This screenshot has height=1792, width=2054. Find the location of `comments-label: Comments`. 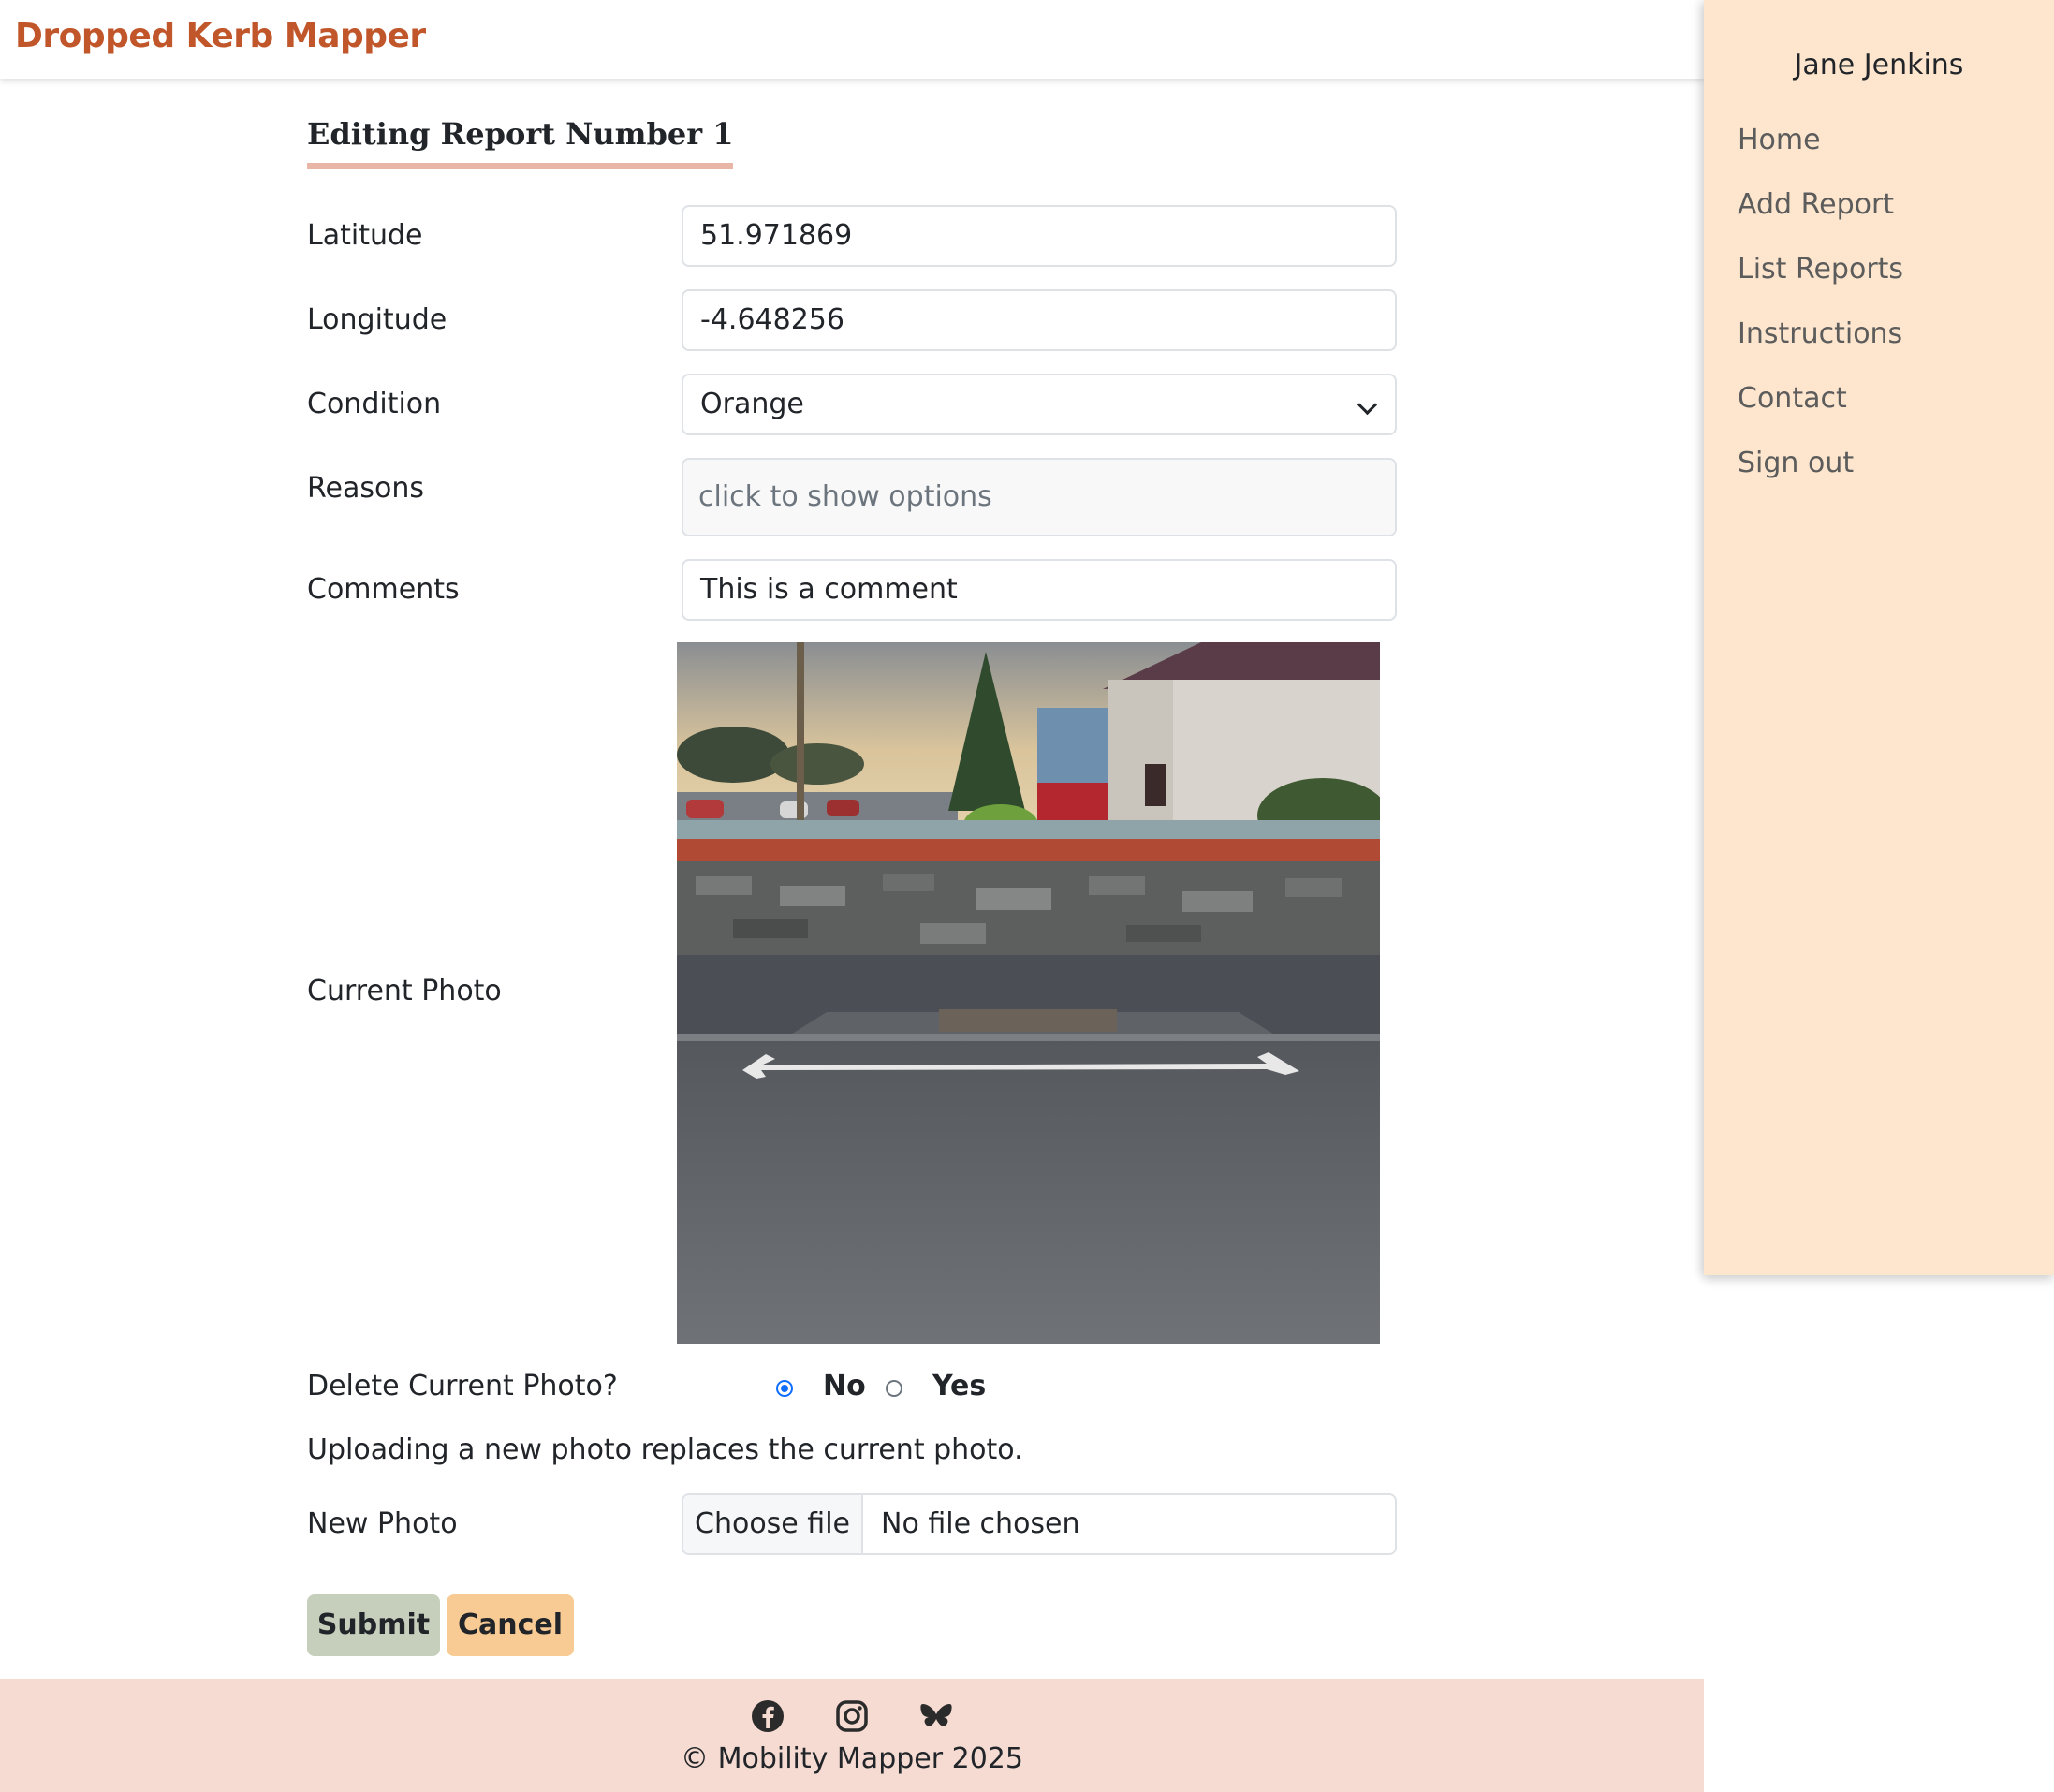

comments-label: Comments is located at coordinates (384, 590).